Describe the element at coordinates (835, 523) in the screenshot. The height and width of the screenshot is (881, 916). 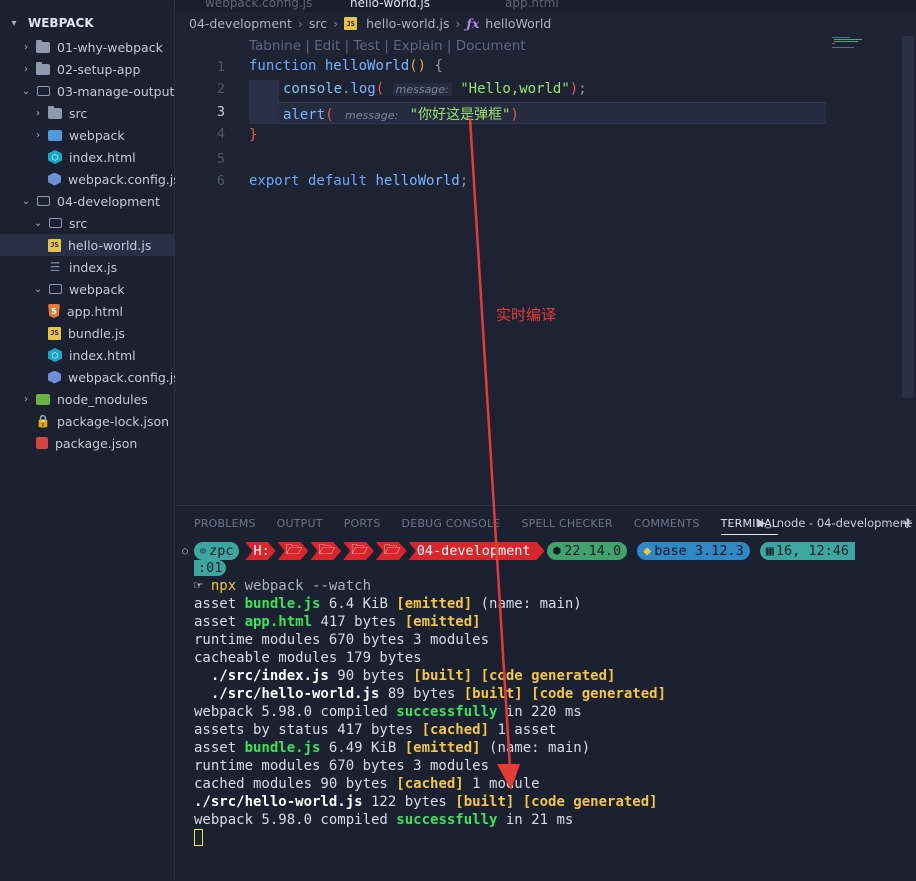
I see `terminal-instance: ▶_ node - 04-development` at that location.